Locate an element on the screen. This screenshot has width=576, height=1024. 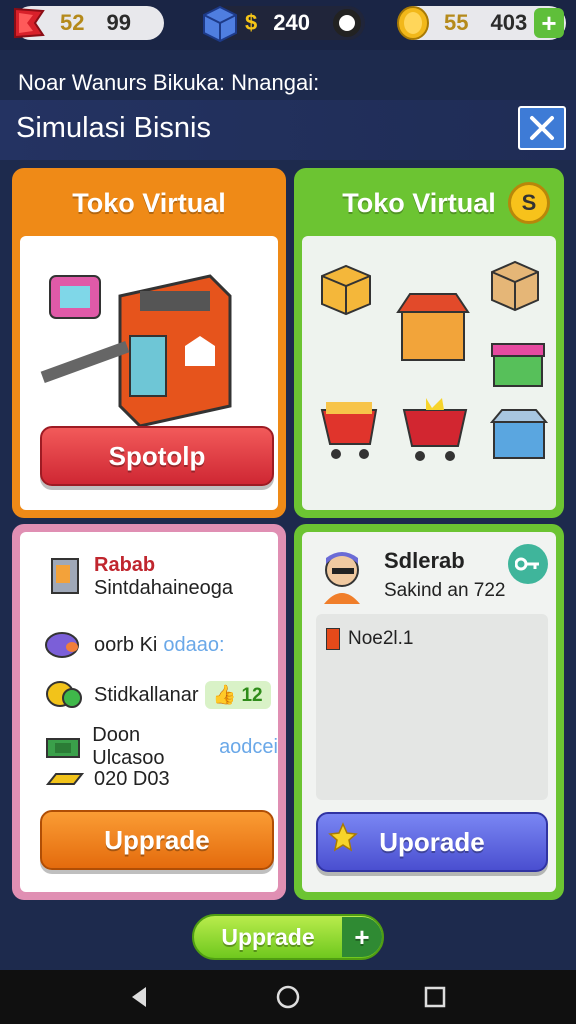
thumb-icon: 👍 is located at coordinates (224, 695).